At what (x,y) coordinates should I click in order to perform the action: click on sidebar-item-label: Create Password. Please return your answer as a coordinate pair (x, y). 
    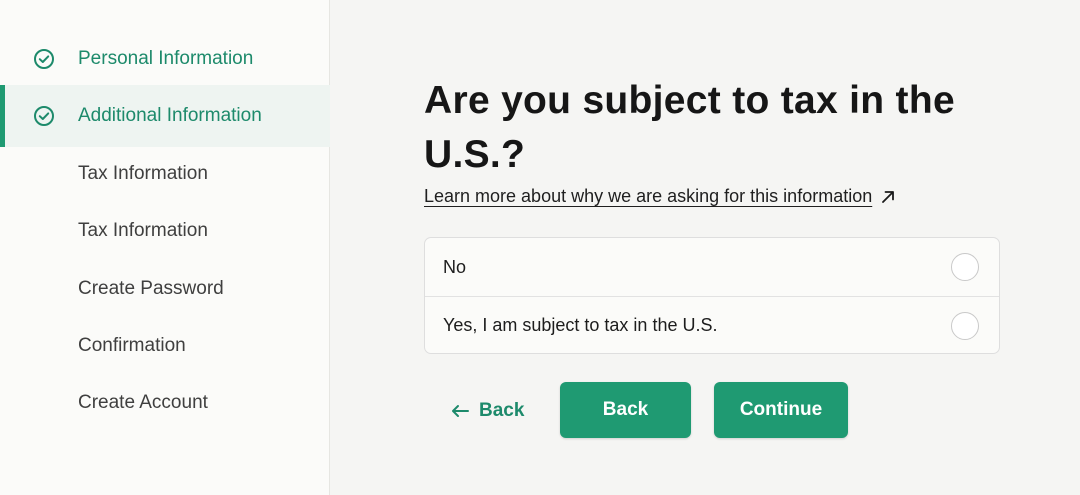
    Looking at the image, I should click on (151, 288).